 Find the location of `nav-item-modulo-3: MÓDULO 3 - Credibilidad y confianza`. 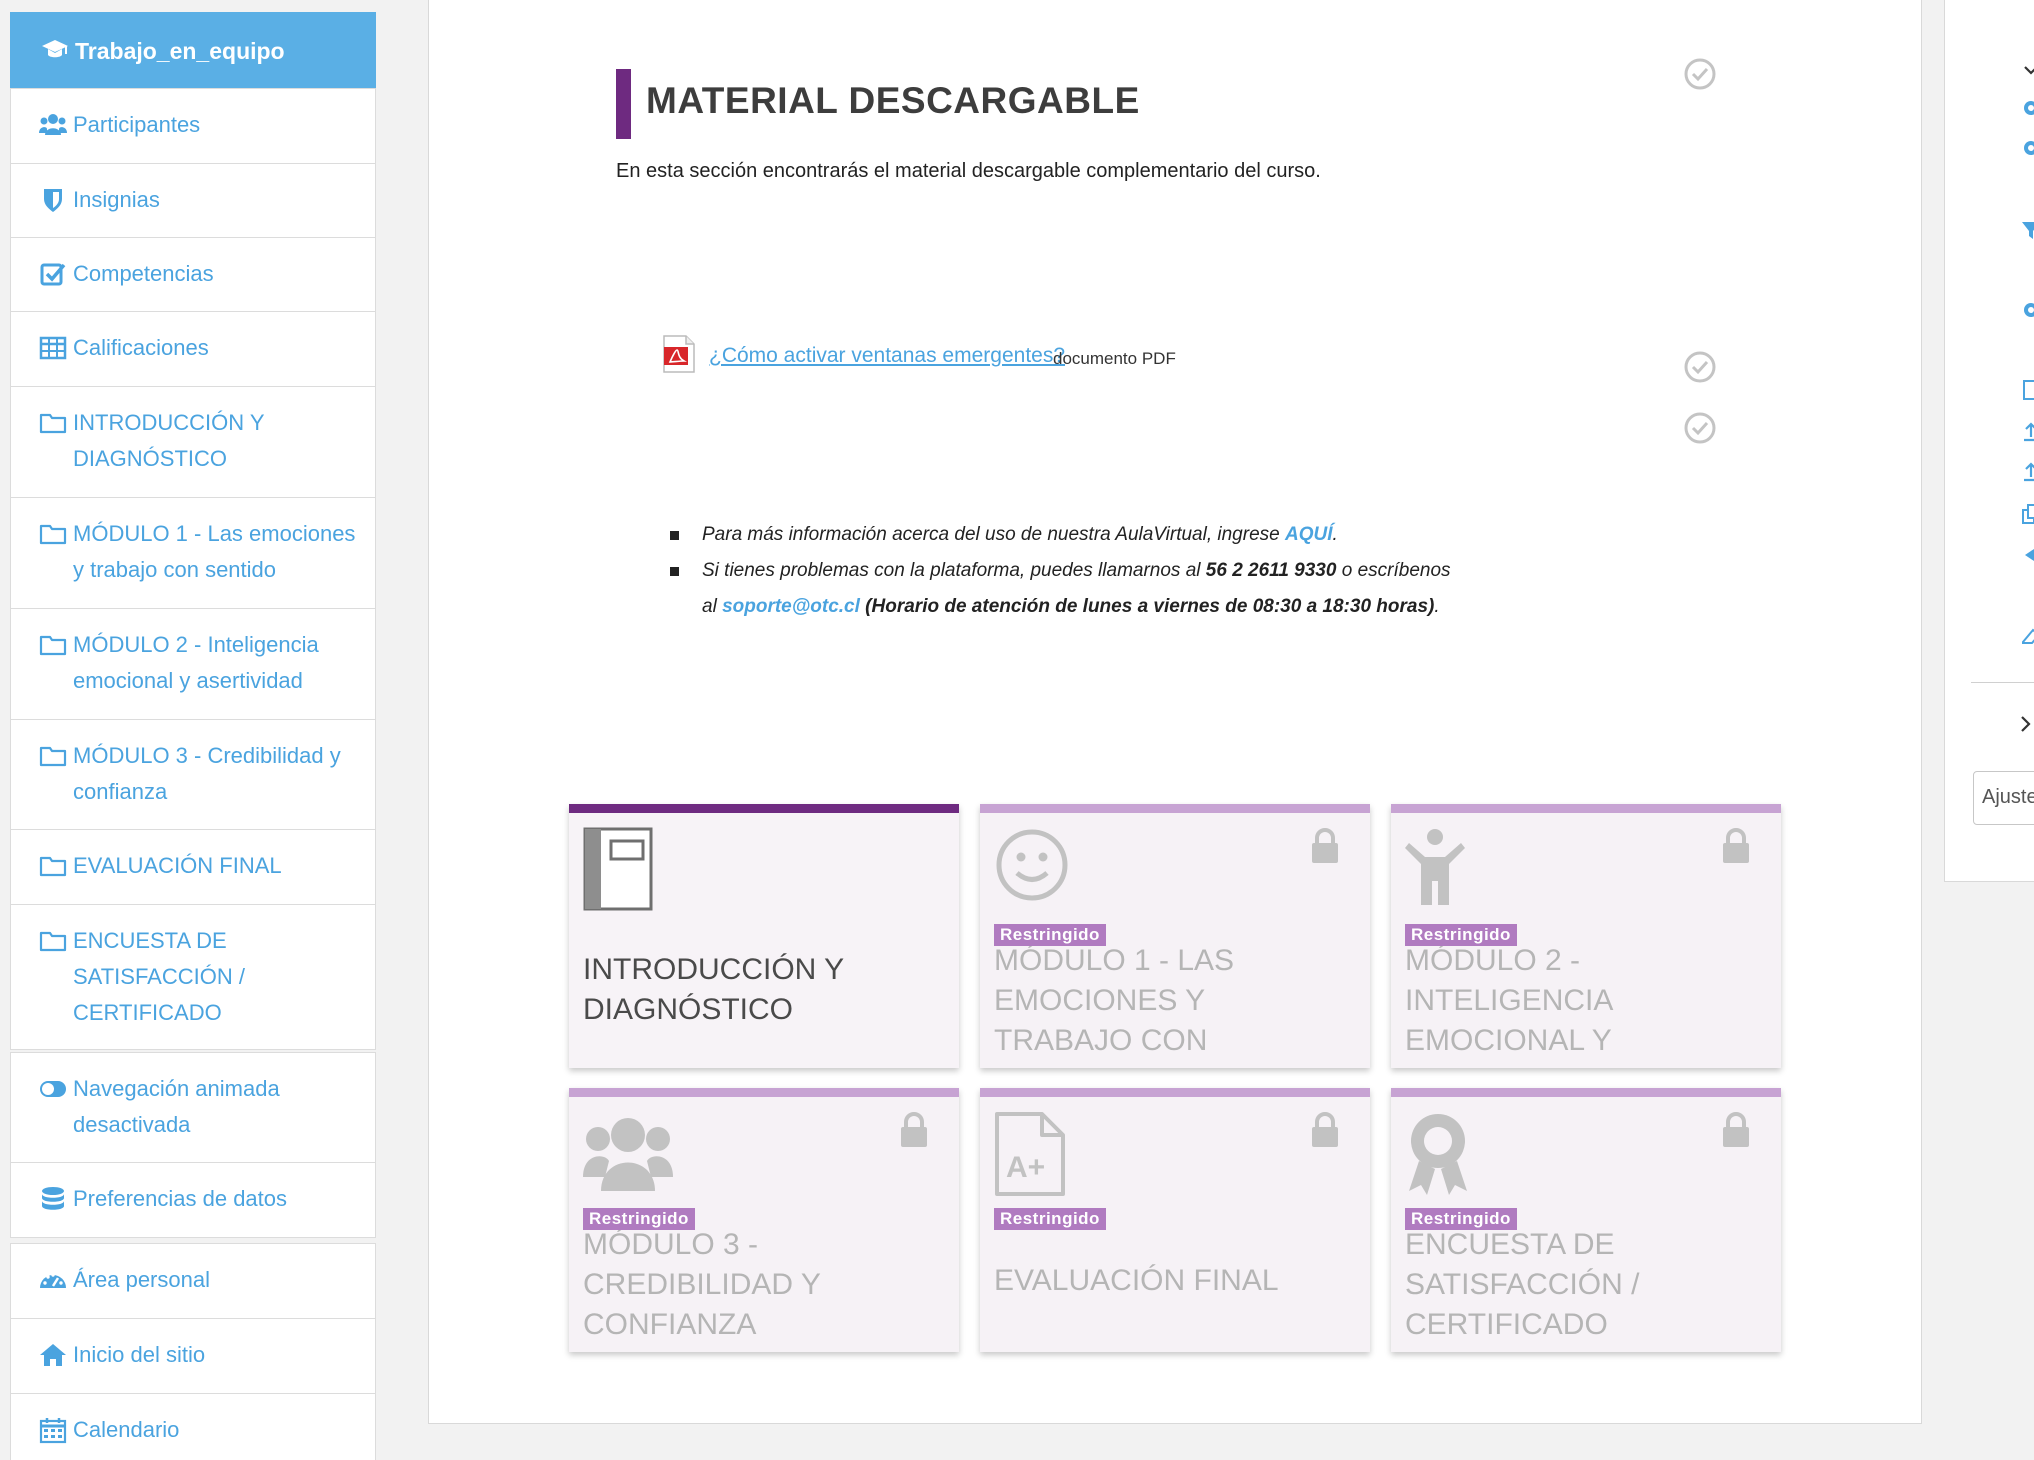

nav-item-modulo-3: MÓDULO 3 - Credibilidad y confianza is located at coordinates (193, 774).